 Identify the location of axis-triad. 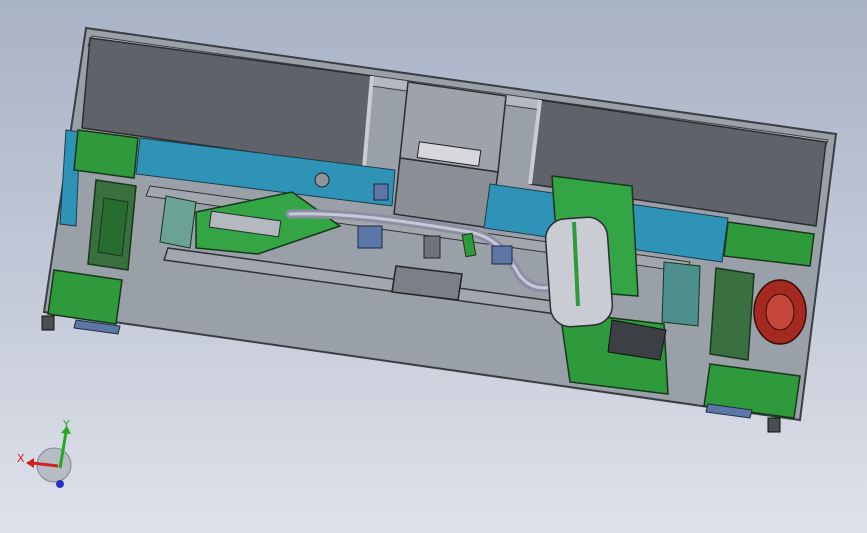
(49, 457).